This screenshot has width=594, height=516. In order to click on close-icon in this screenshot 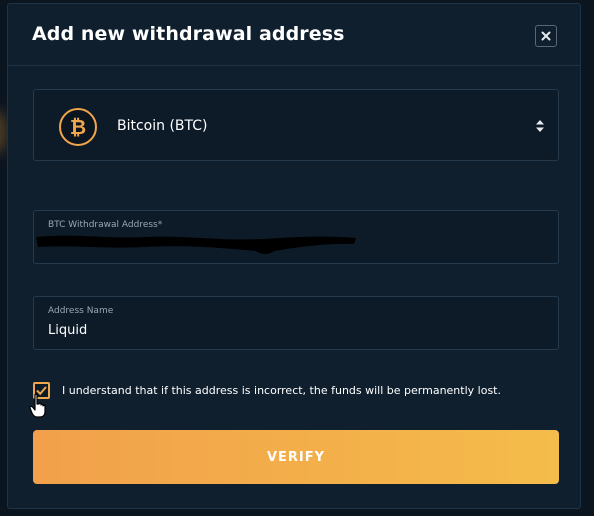, I will do `click(546, 36)`.